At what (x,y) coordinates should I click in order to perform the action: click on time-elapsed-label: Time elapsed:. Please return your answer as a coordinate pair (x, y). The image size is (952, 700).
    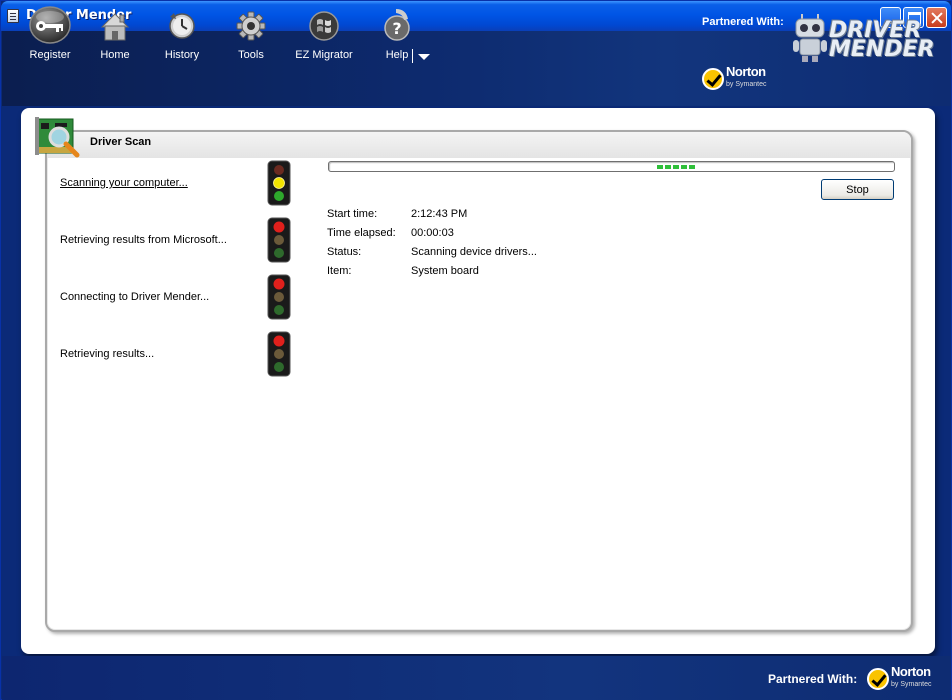
    Looking at the image, I should click on (361, 233).